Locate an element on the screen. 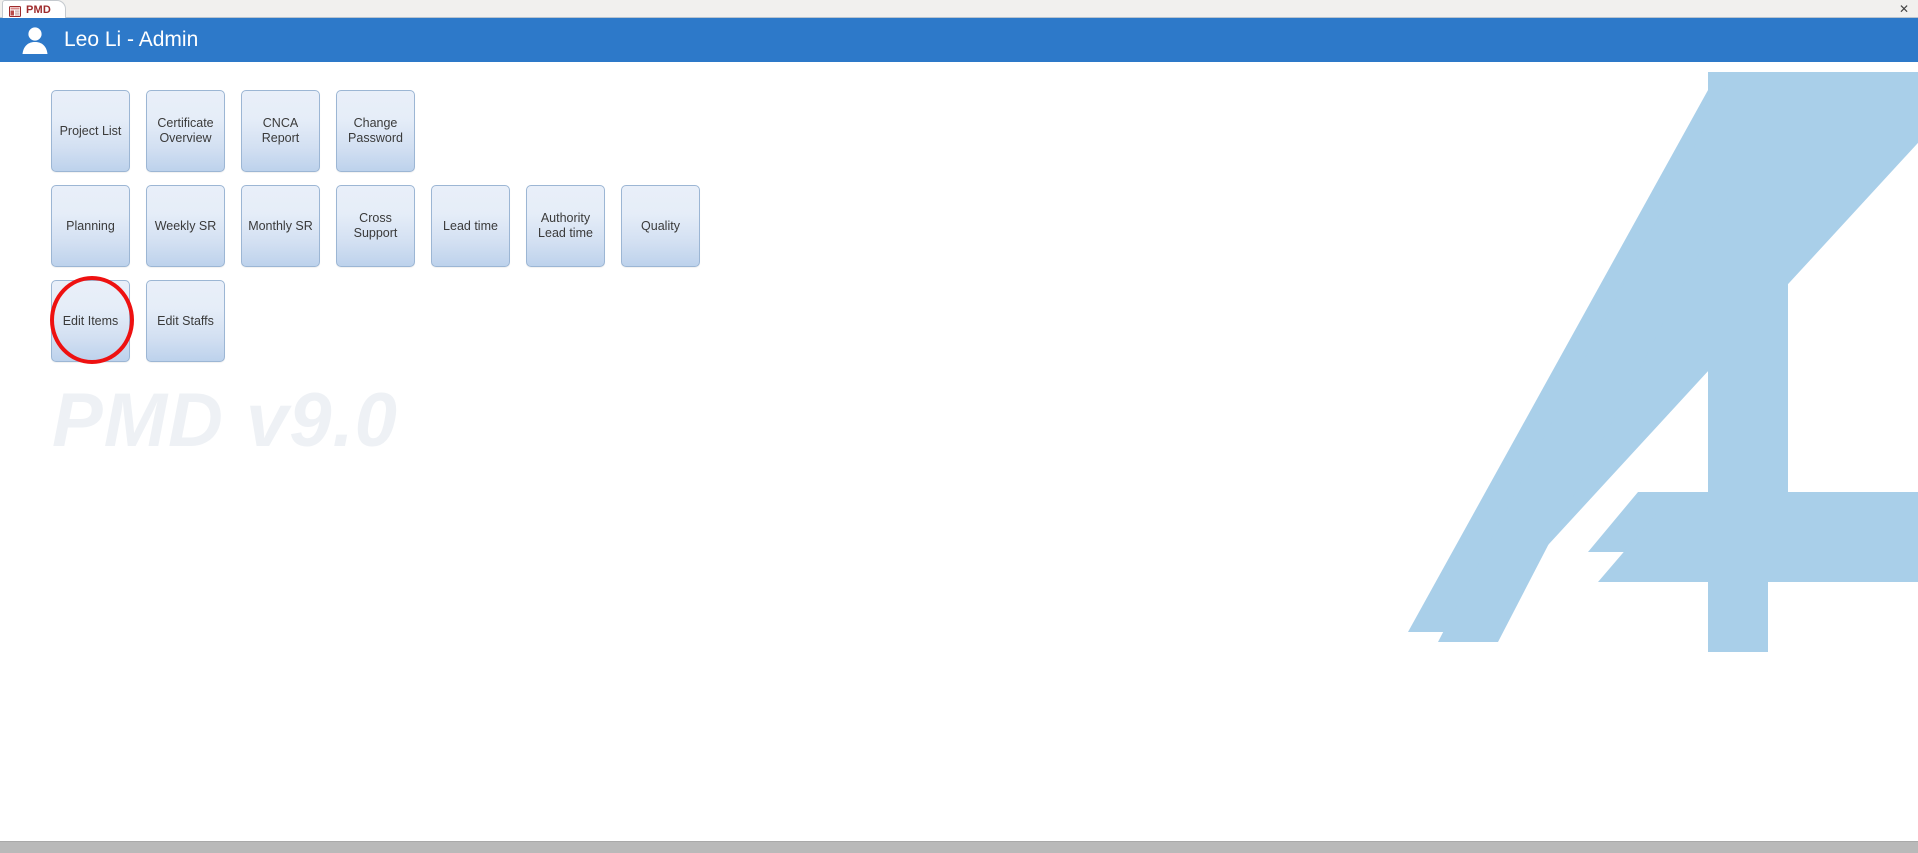  nav-button-monthly-sr: Monthly SR is located at coordinates (280, 226).